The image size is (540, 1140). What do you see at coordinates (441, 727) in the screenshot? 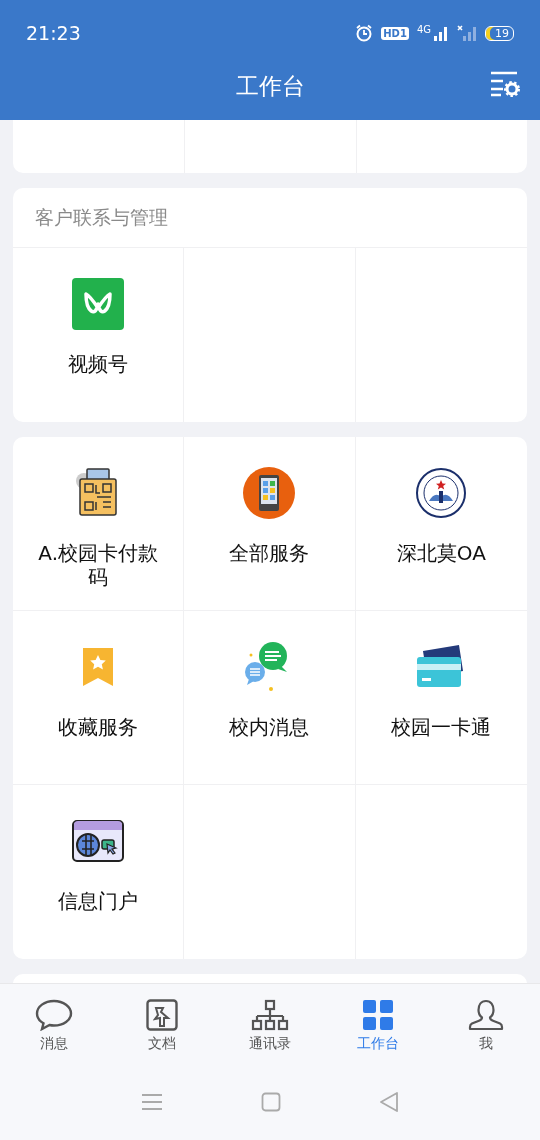
I see `app-label: 校园一卡通` at bounding box center [441, 727].